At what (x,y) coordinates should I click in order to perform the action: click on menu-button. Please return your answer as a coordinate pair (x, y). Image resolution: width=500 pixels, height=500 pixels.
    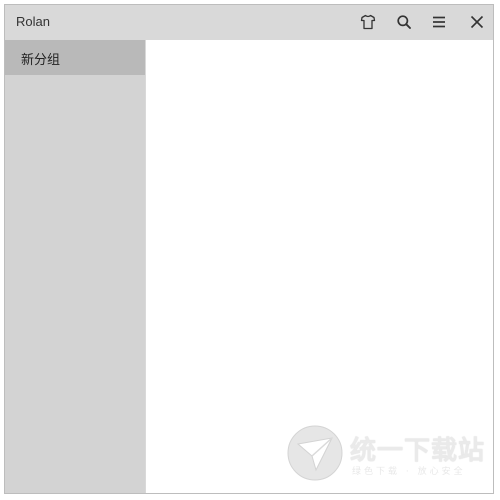
    Looking at the image, I should click on (439, 22).